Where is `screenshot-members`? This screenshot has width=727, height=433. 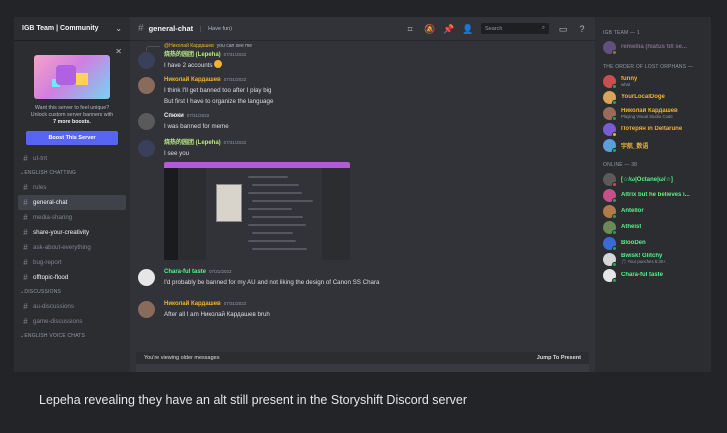
screenshot-members is located at coordinates (336, 214).